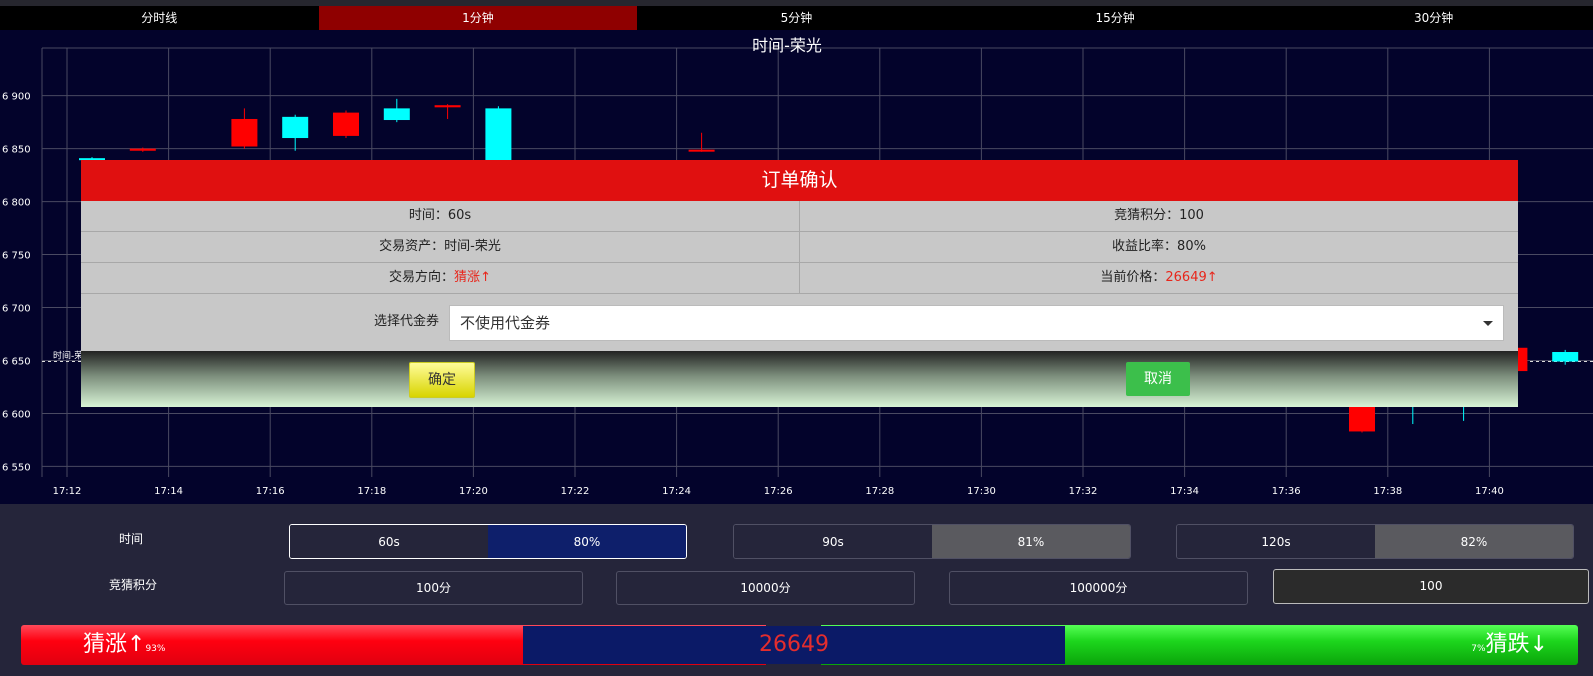 Image resolution: width=1593 pixels, height=676 pixels. I want to click on x-tick-label: 17:26, so click(778, 491).